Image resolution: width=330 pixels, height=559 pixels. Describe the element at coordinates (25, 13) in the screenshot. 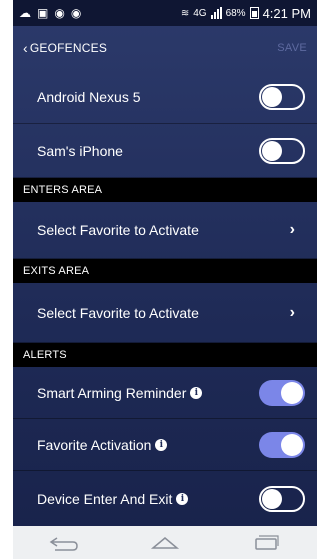

I see `notification-icon: ☁` at that location.